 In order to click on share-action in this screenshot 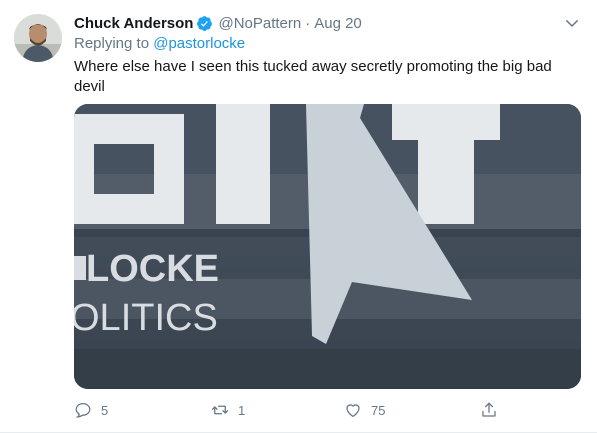, I will do `click(489, 410)`.